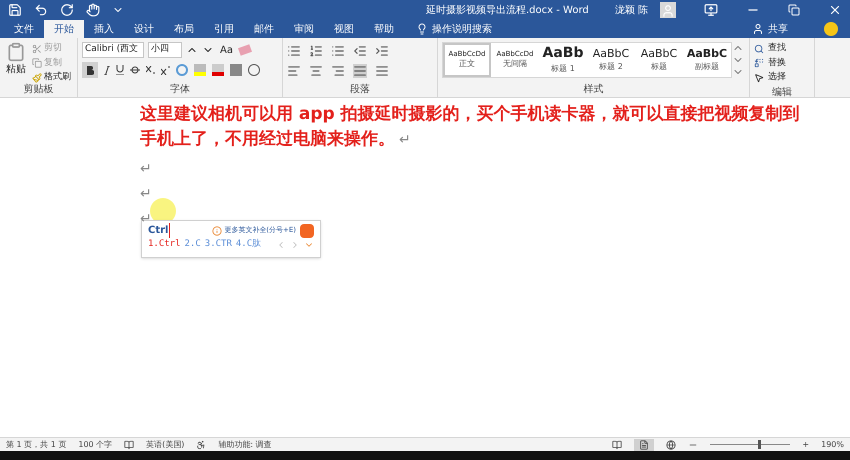 This screenshot has width=850, height=460. Describe the element at coordinates (24, 29) in the screenshot. I see `ribbon-tab: 文件` at that location.